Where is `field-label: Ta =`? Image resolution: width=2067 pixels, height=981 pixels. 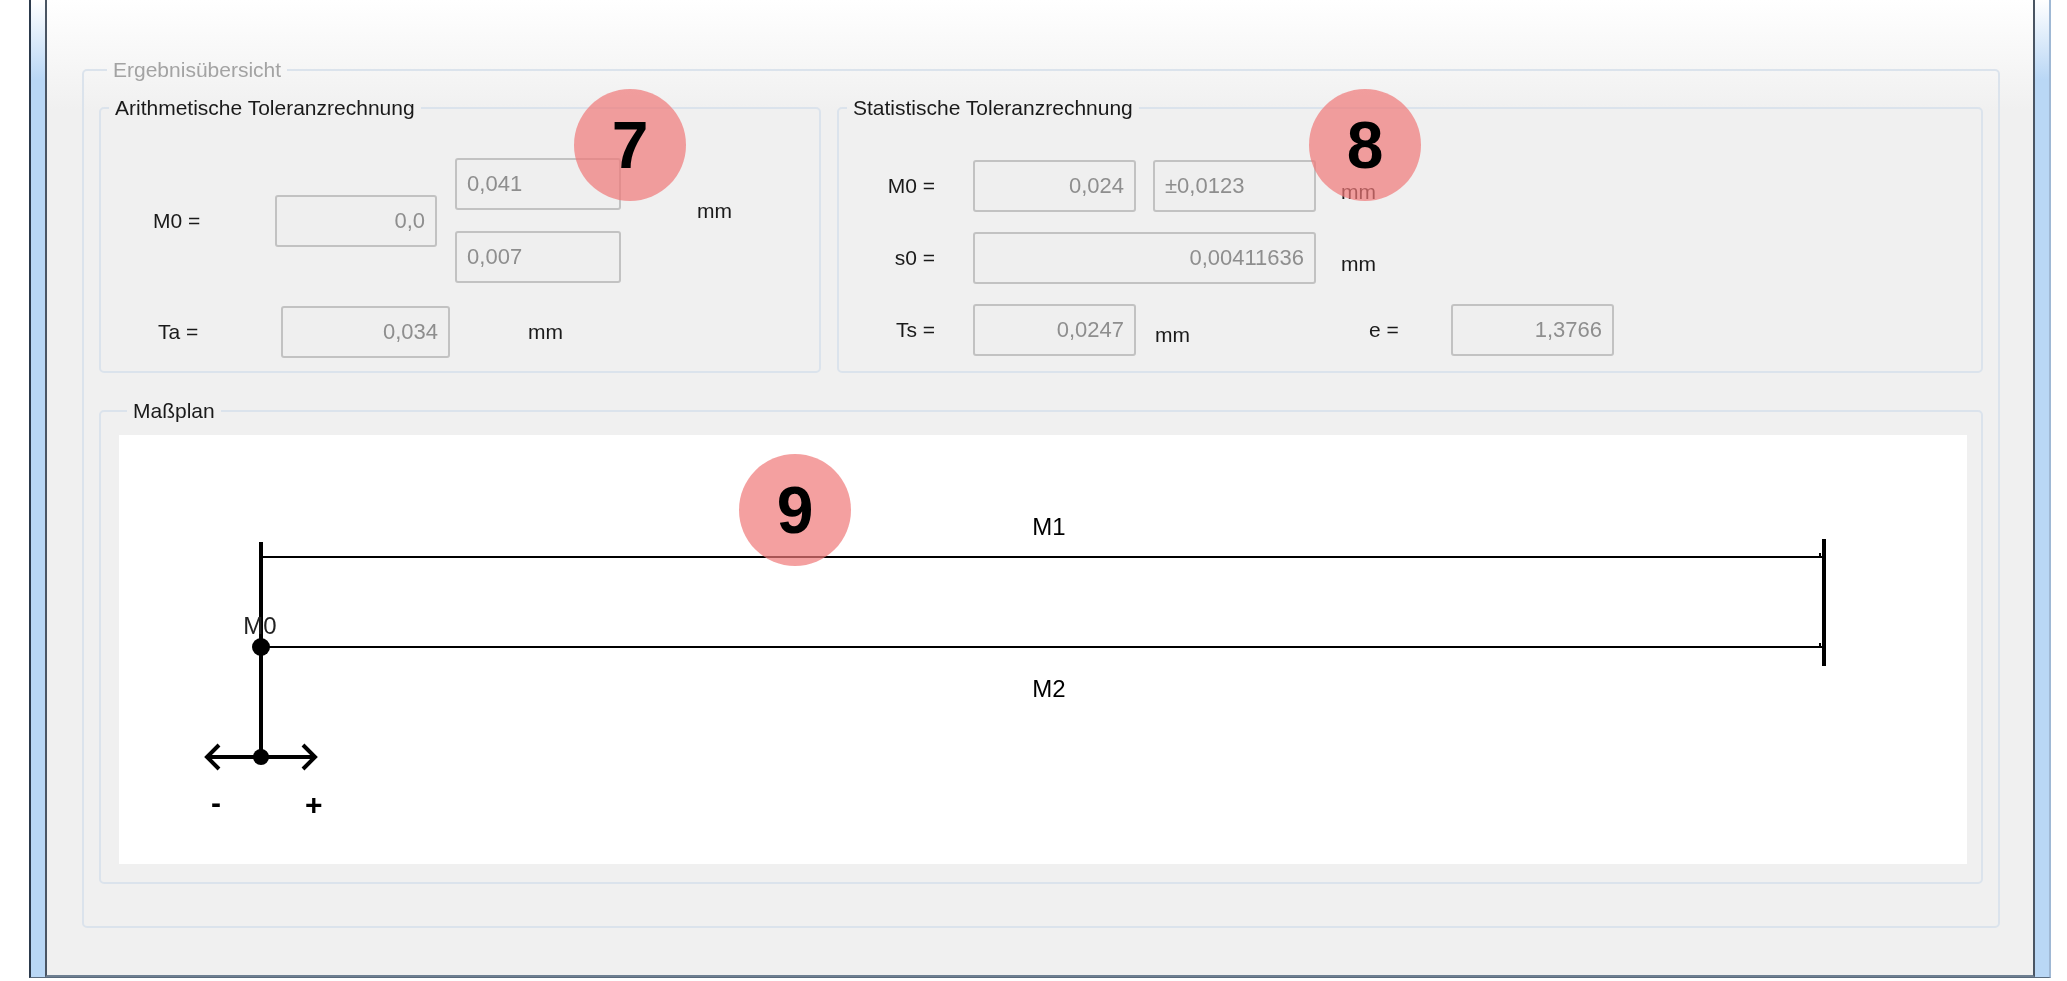 field-label: Ta = is located at coordinates (178, 332).